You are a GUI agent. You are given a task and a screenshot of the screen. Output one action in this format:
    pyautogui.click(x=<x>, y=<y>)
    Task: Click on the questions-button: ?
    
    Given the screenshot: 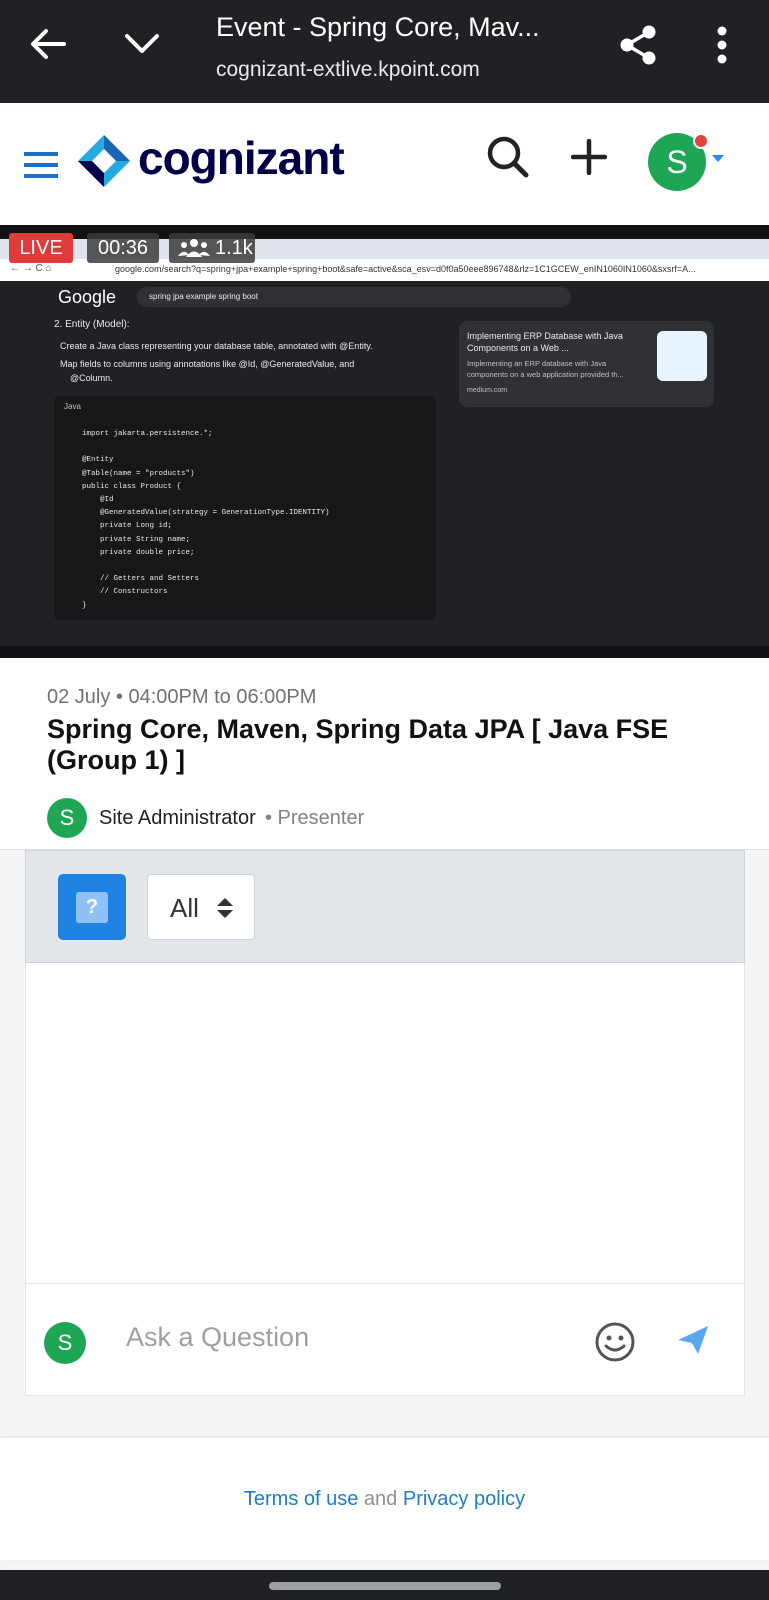 What is the action you would take?
    pyautogui.click(x=92, y=907)
    